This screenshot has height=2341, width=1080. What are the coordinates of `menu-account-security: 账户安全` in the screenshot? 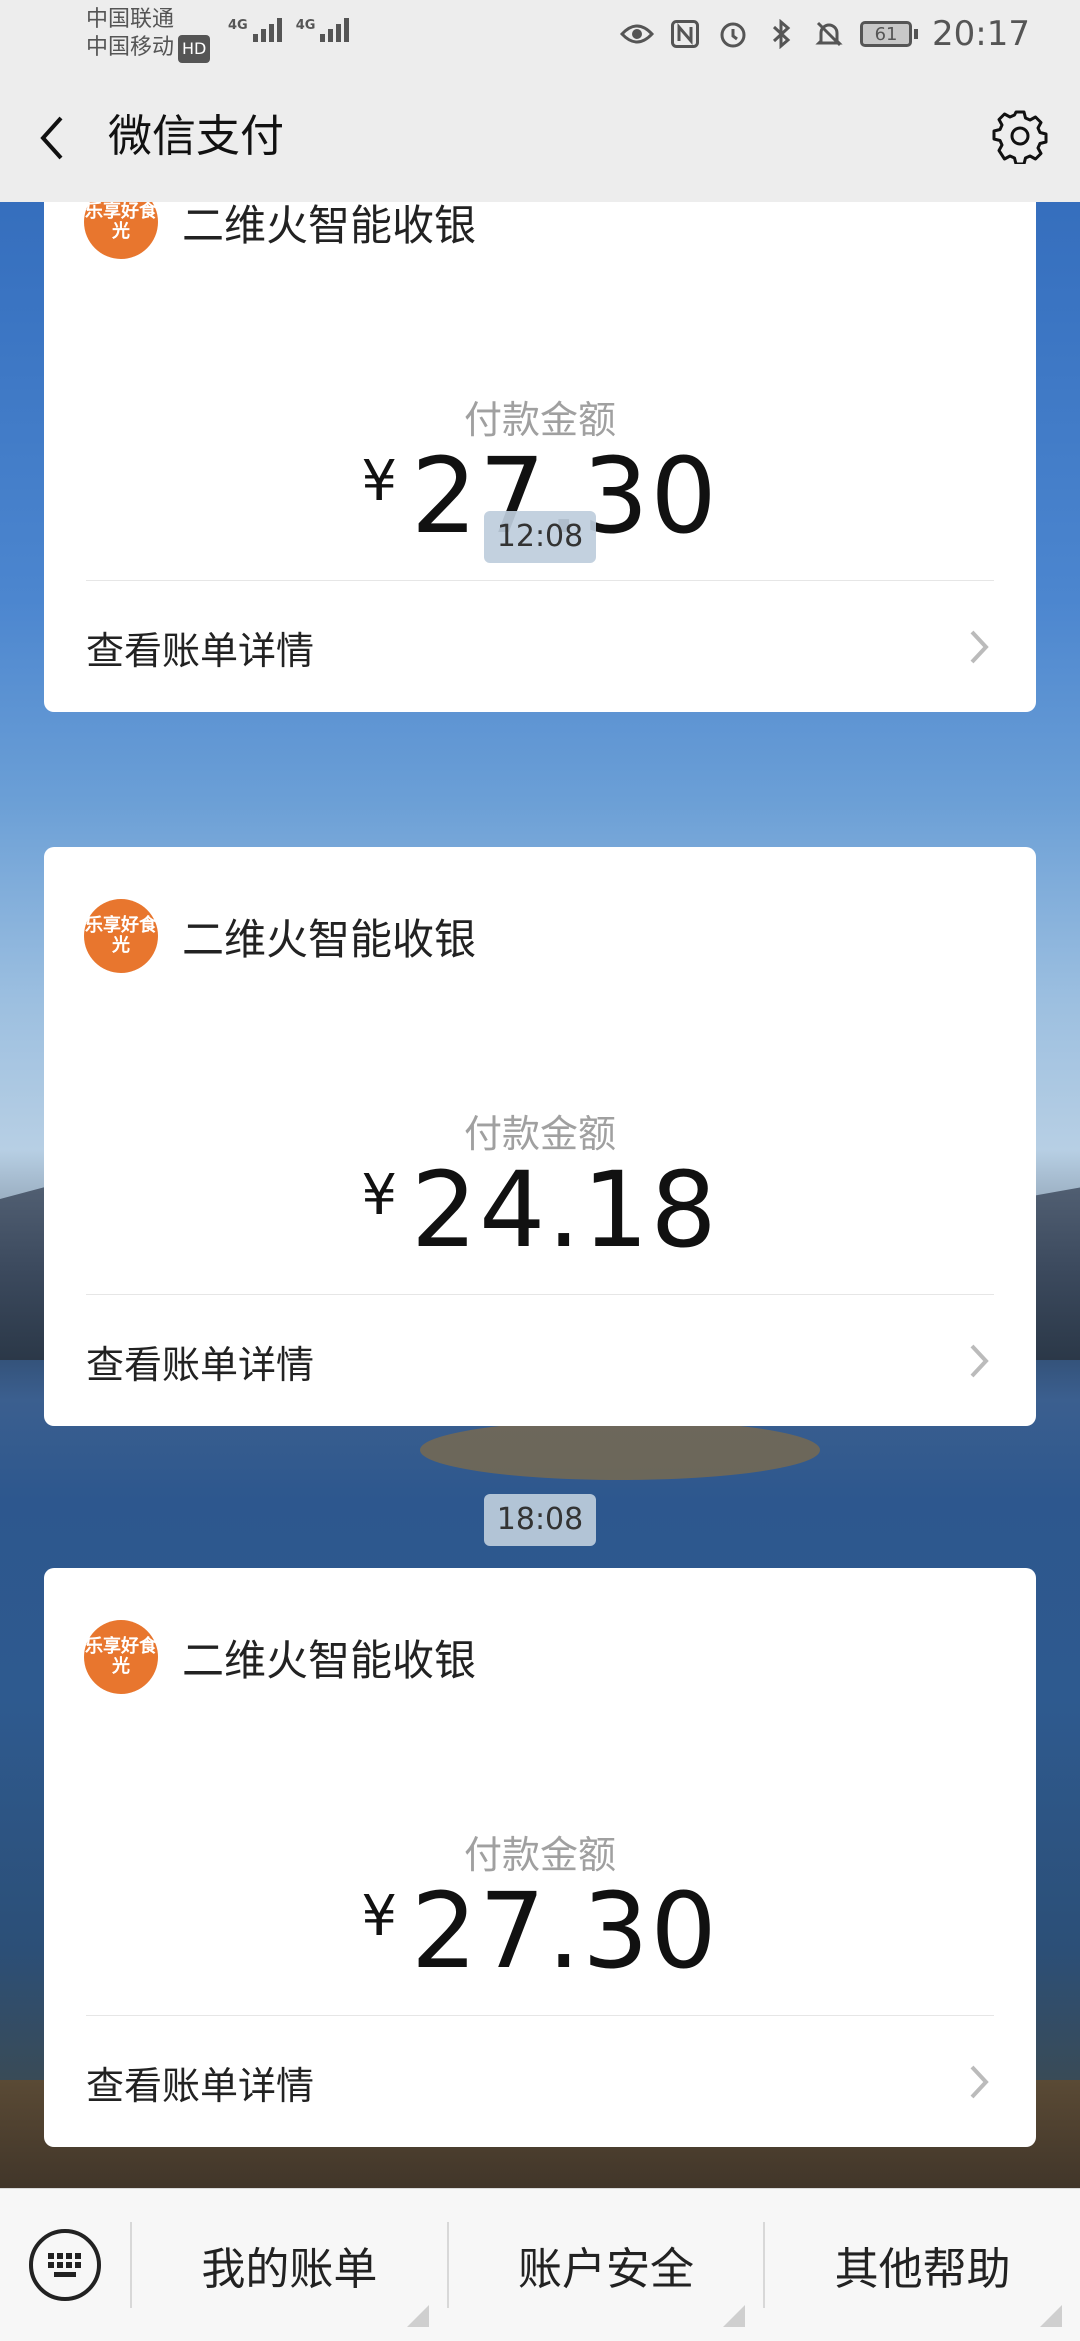 It's located at (606, 2265).